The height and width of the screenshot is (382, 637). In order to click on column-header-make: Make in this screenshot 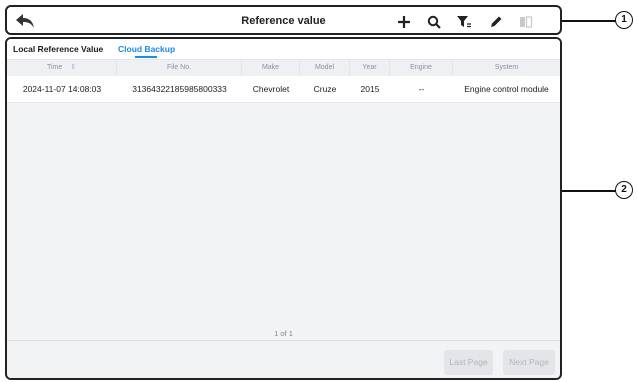, I will do `click(271, 68)`.